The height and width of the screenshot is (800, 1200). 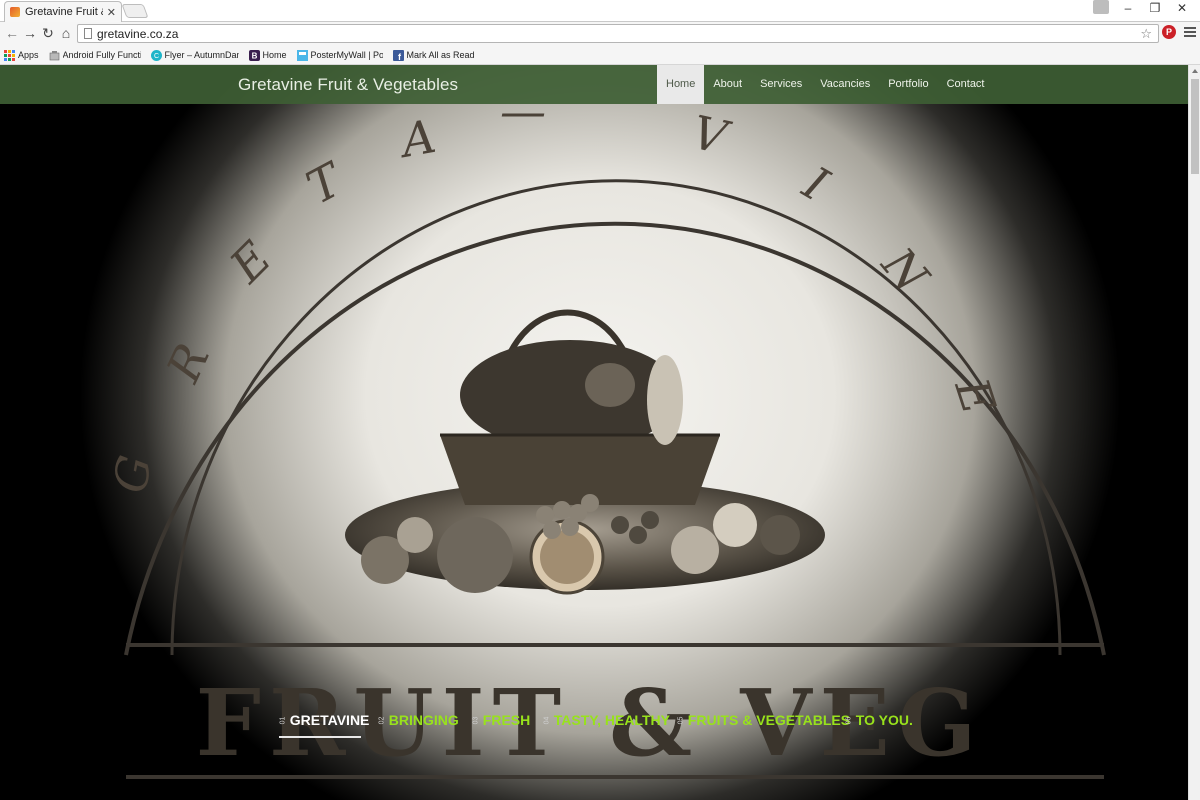 What do you see at coordinates (28, 55) in the screenshot?
I see `bookmark-label: Apps` at bounding box center [28, 55].